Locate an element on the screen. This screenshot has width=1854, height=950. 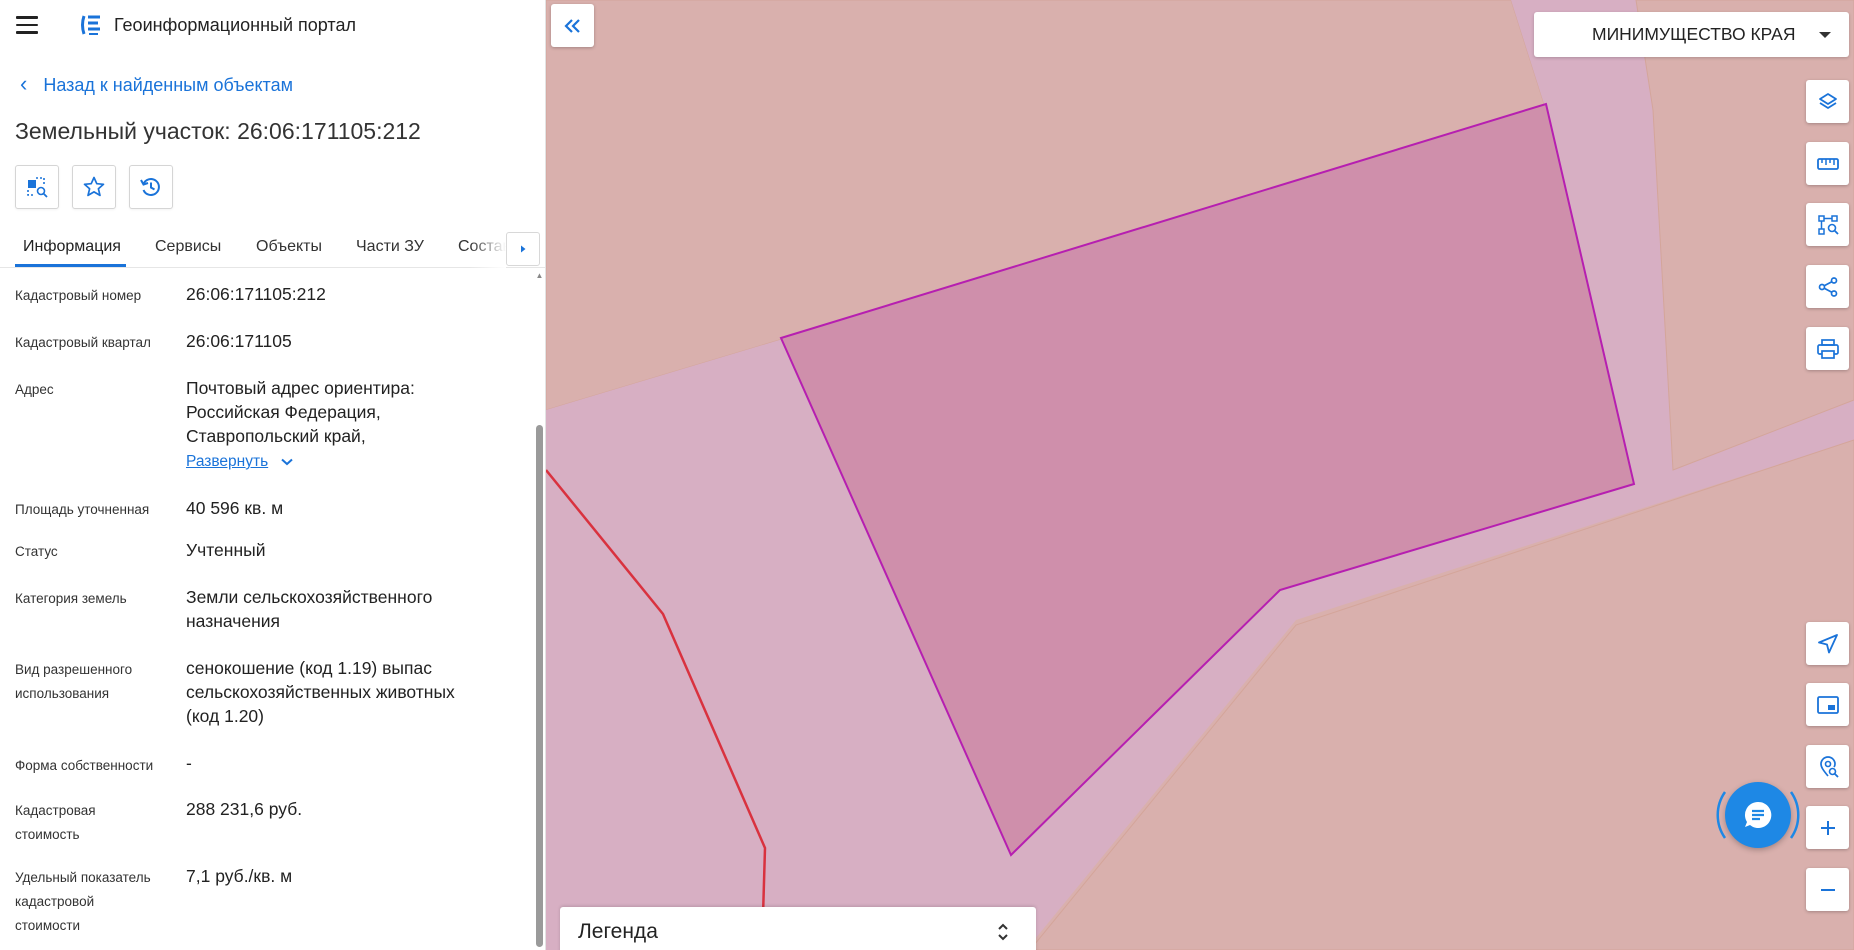
attr-value: 7,1 руб./кв. м is located at coordinates (239, 876).